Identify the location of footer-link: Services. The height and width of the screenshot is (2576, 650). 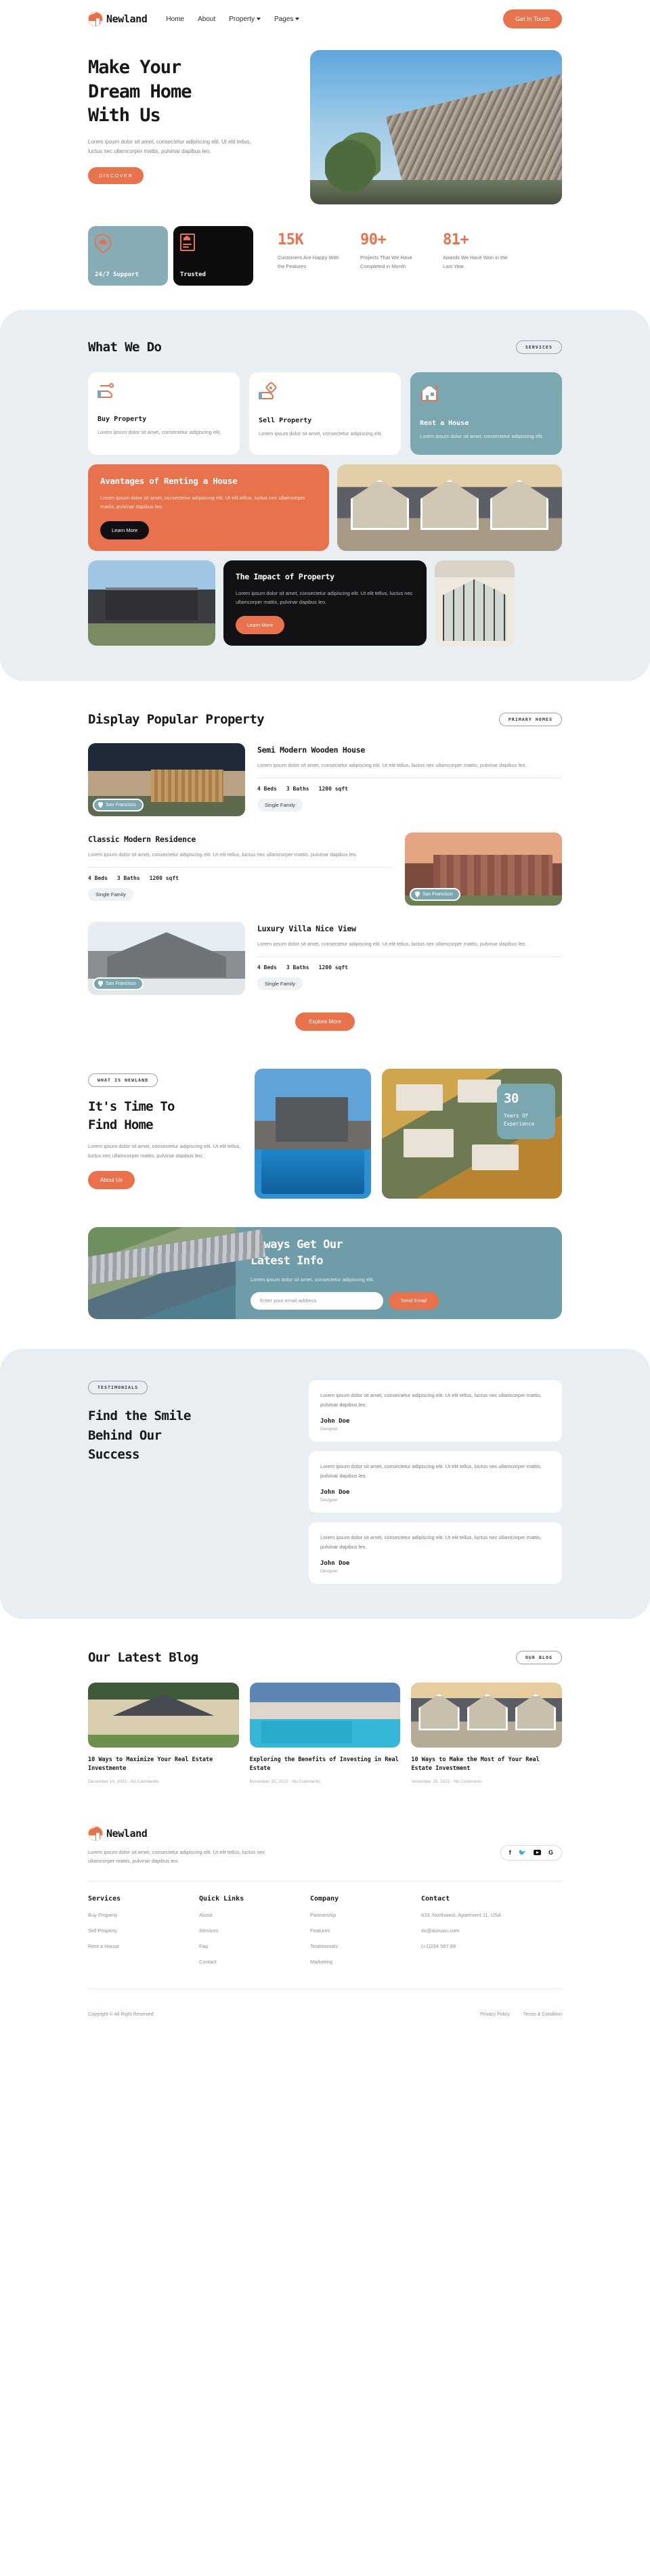
(255, 1931).